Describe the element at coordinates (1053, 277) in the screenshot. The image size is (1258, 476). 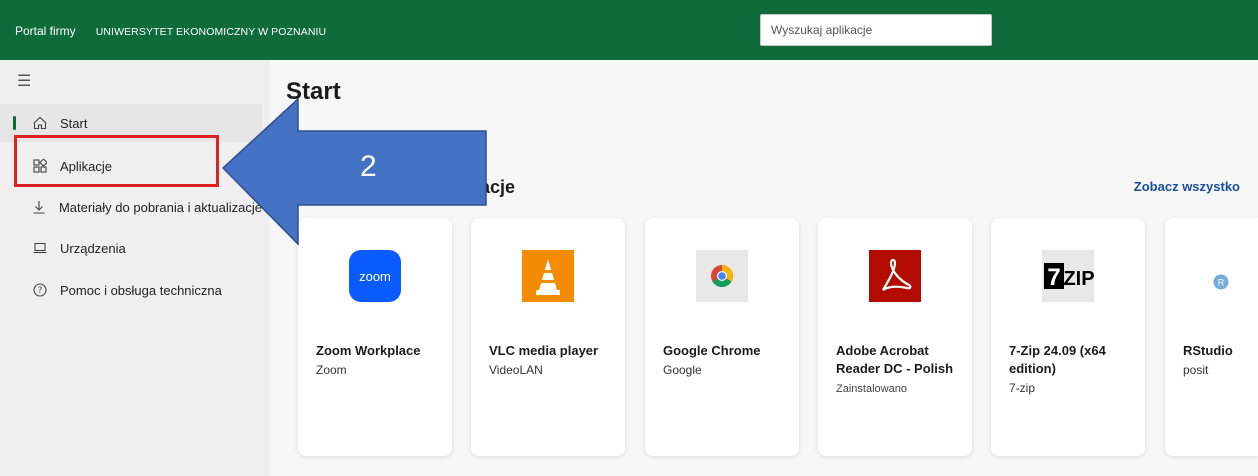
I see `svg-text: 7` at that location.